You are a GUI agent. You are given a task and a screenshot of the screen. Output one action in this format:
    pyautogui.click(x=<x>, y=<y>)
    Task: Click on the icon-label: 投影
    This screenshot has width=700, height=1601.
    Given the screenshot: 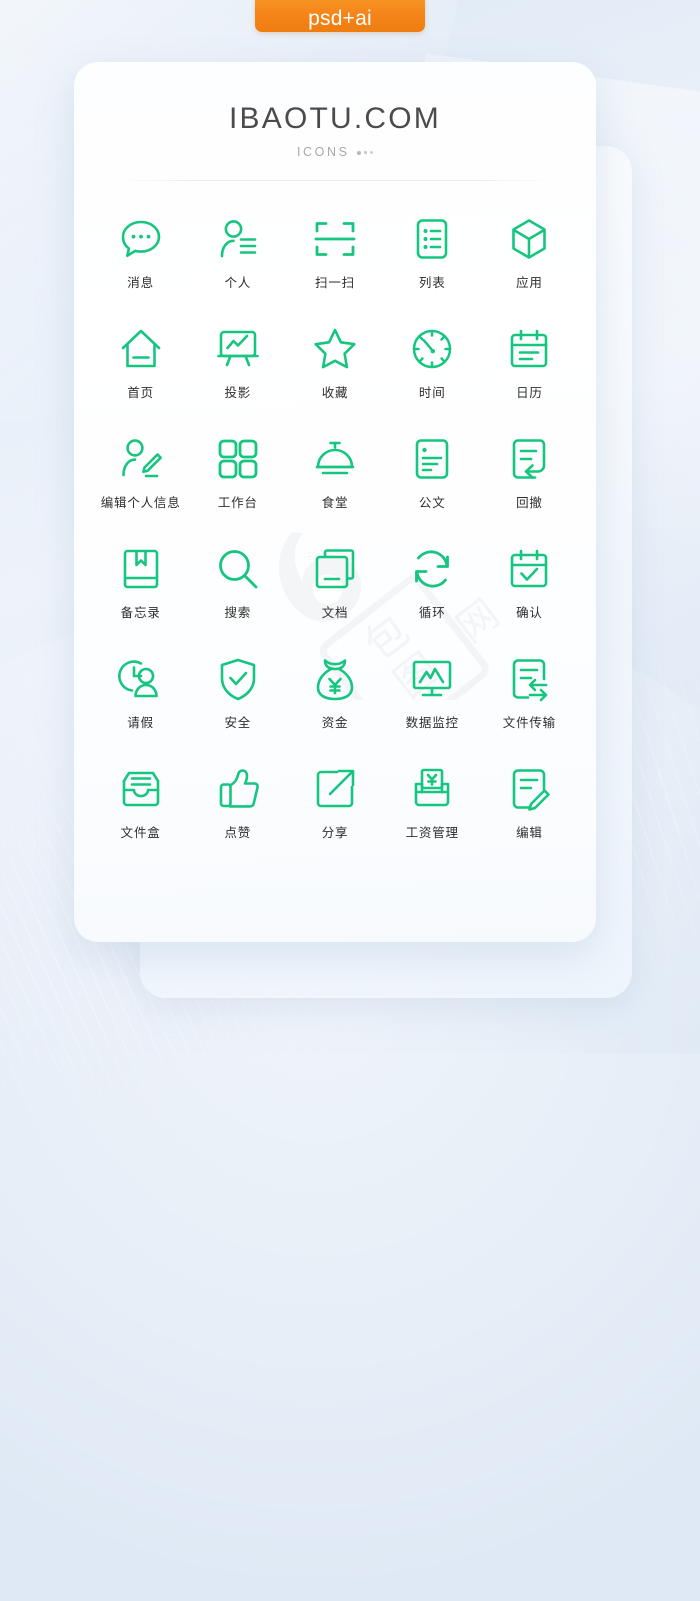 What is the action you would take?
    pyautogui.click(x=238, y=392)
    